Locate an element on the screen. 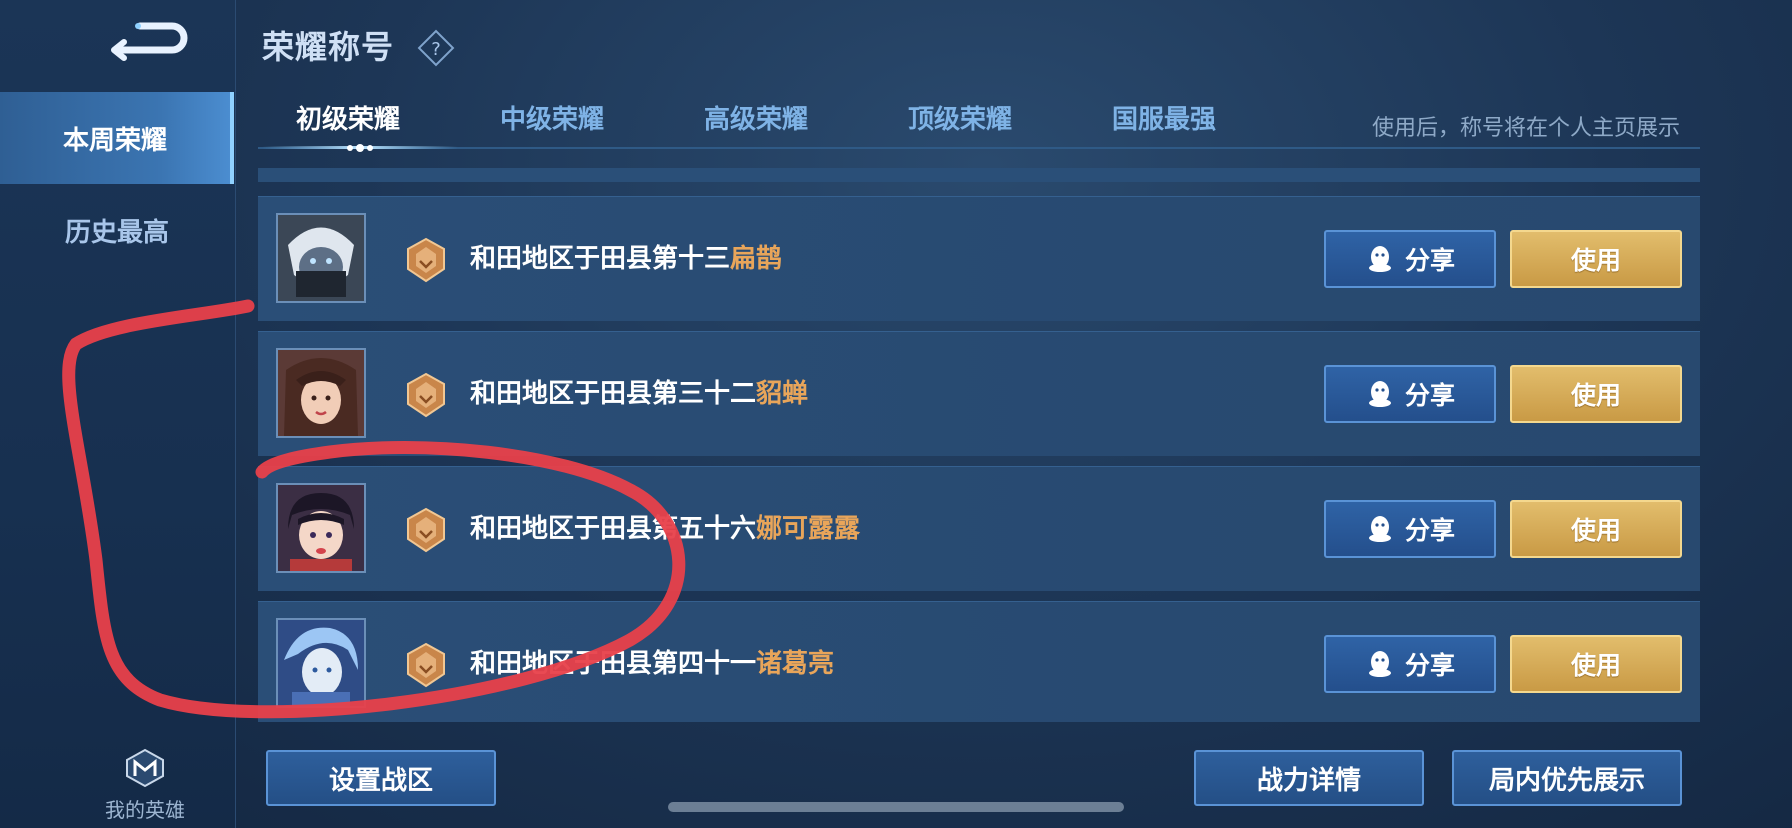 This screenshot has width=1792, height=828. sidebar-item-label: 历史最高 is located at coordinates (116, 232).